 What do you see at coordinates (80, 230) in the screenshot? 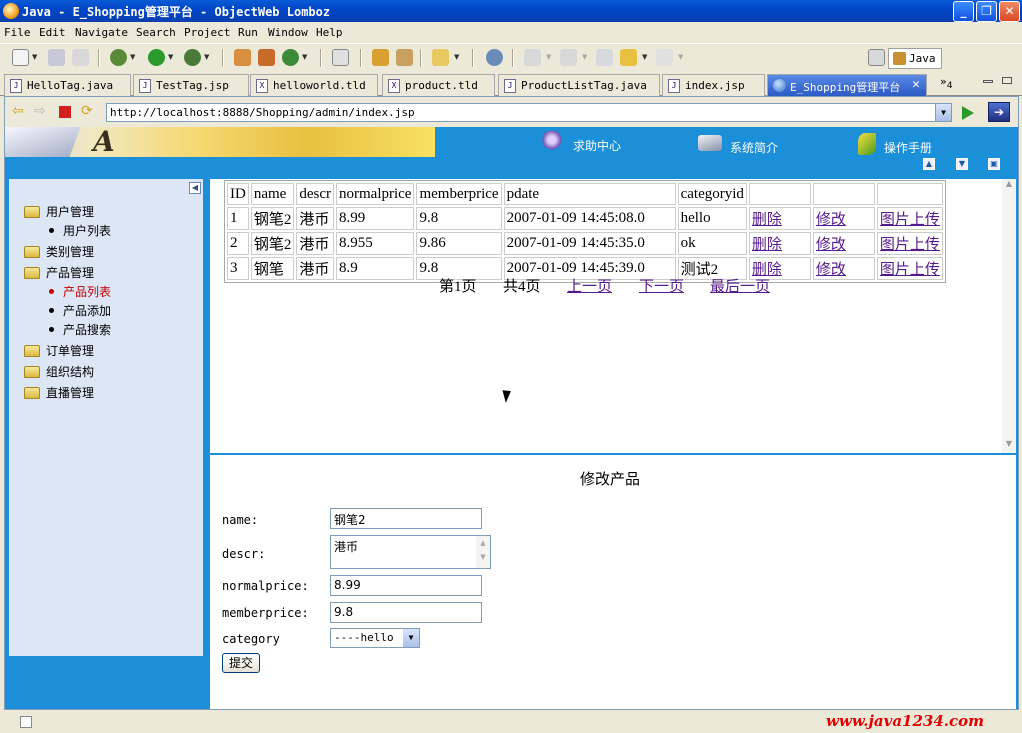
I see `sidebar-item-user-list: 用户列表` at bounding box center [80, 230].